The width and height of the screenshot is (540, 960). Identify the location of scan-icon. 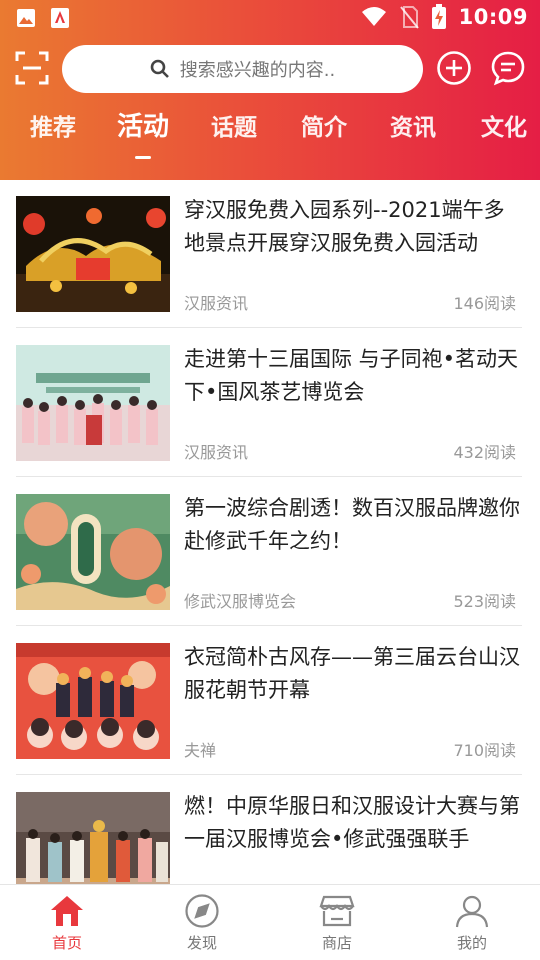
(32, 68).